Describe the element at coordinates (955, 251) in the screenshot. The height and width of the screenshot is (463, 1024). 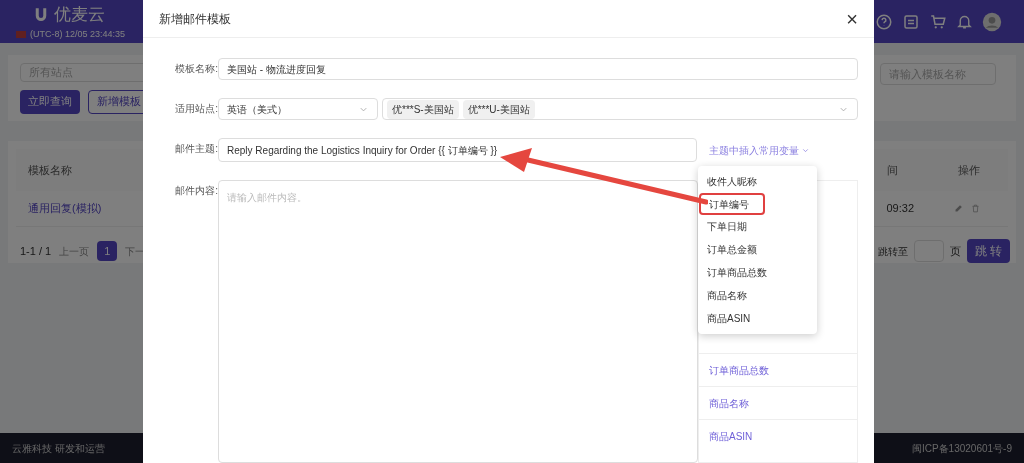
I see `page-unit-label: 页` at that location.